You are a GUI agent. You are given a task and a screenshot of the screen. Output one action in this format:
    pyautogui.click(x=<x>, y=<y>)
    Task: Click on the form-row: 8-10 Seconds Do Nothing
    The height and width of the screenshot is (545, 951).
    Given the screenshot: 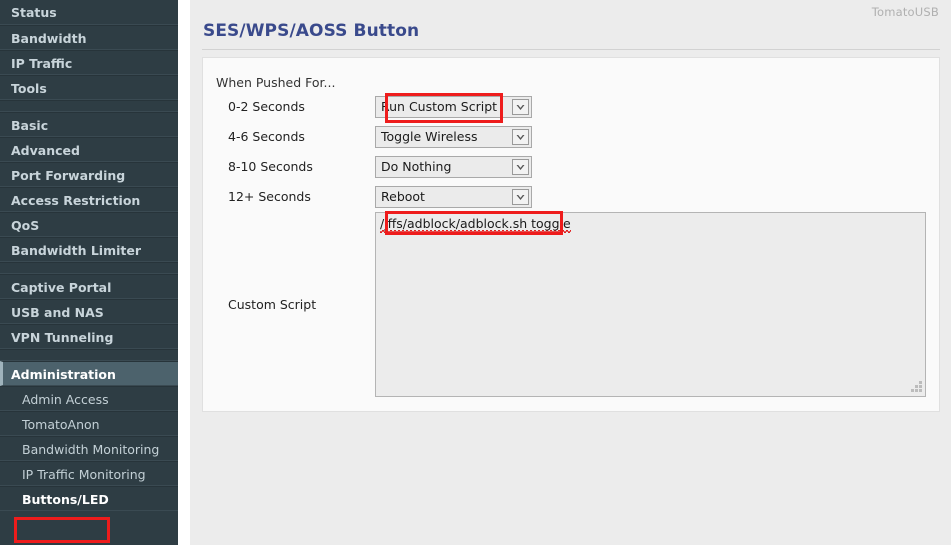 What is the action you would take?
    pyautogui.click(x=571, y=171)
    